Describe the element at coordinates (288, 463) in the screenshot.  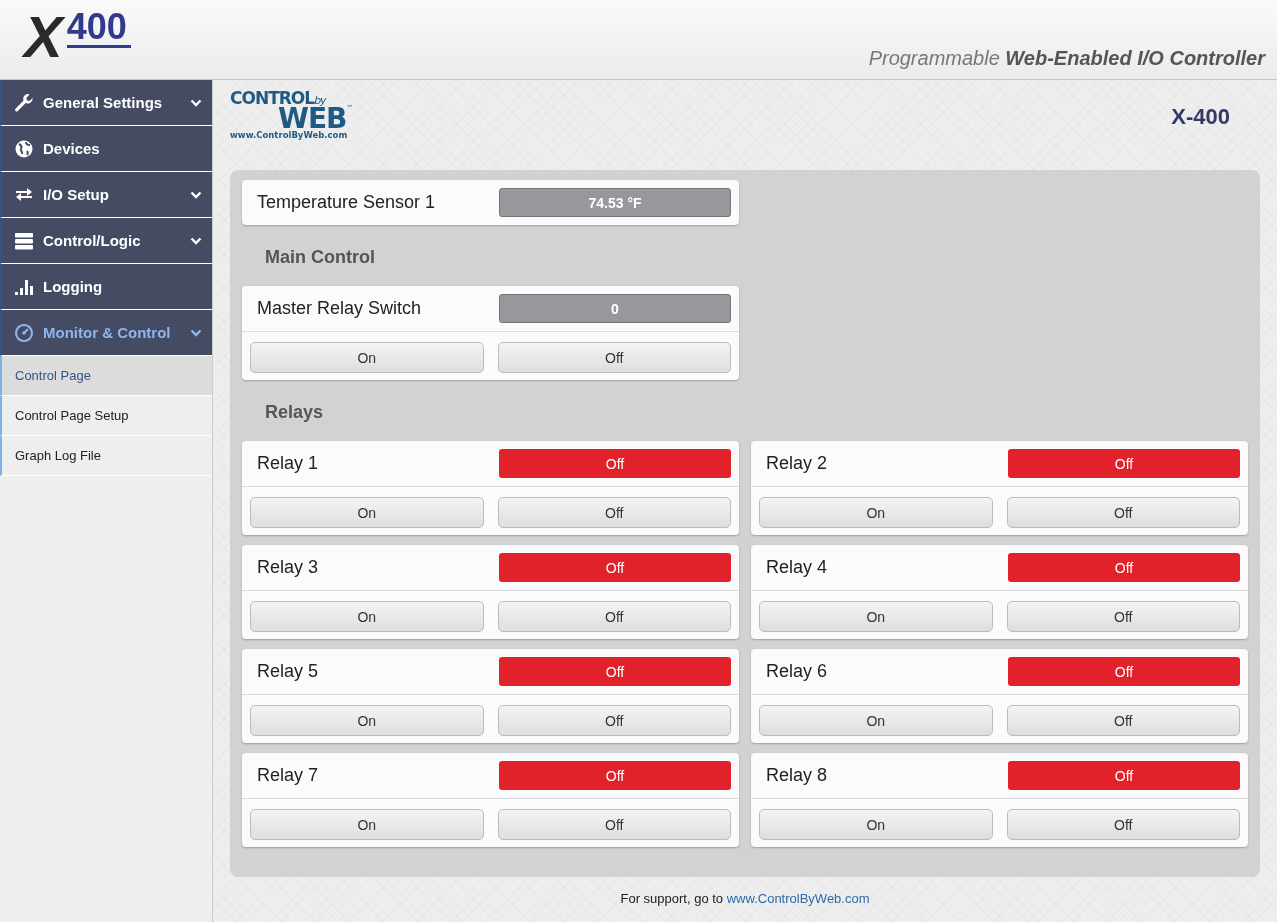
I see `relay-label: Relay 1` at that location.